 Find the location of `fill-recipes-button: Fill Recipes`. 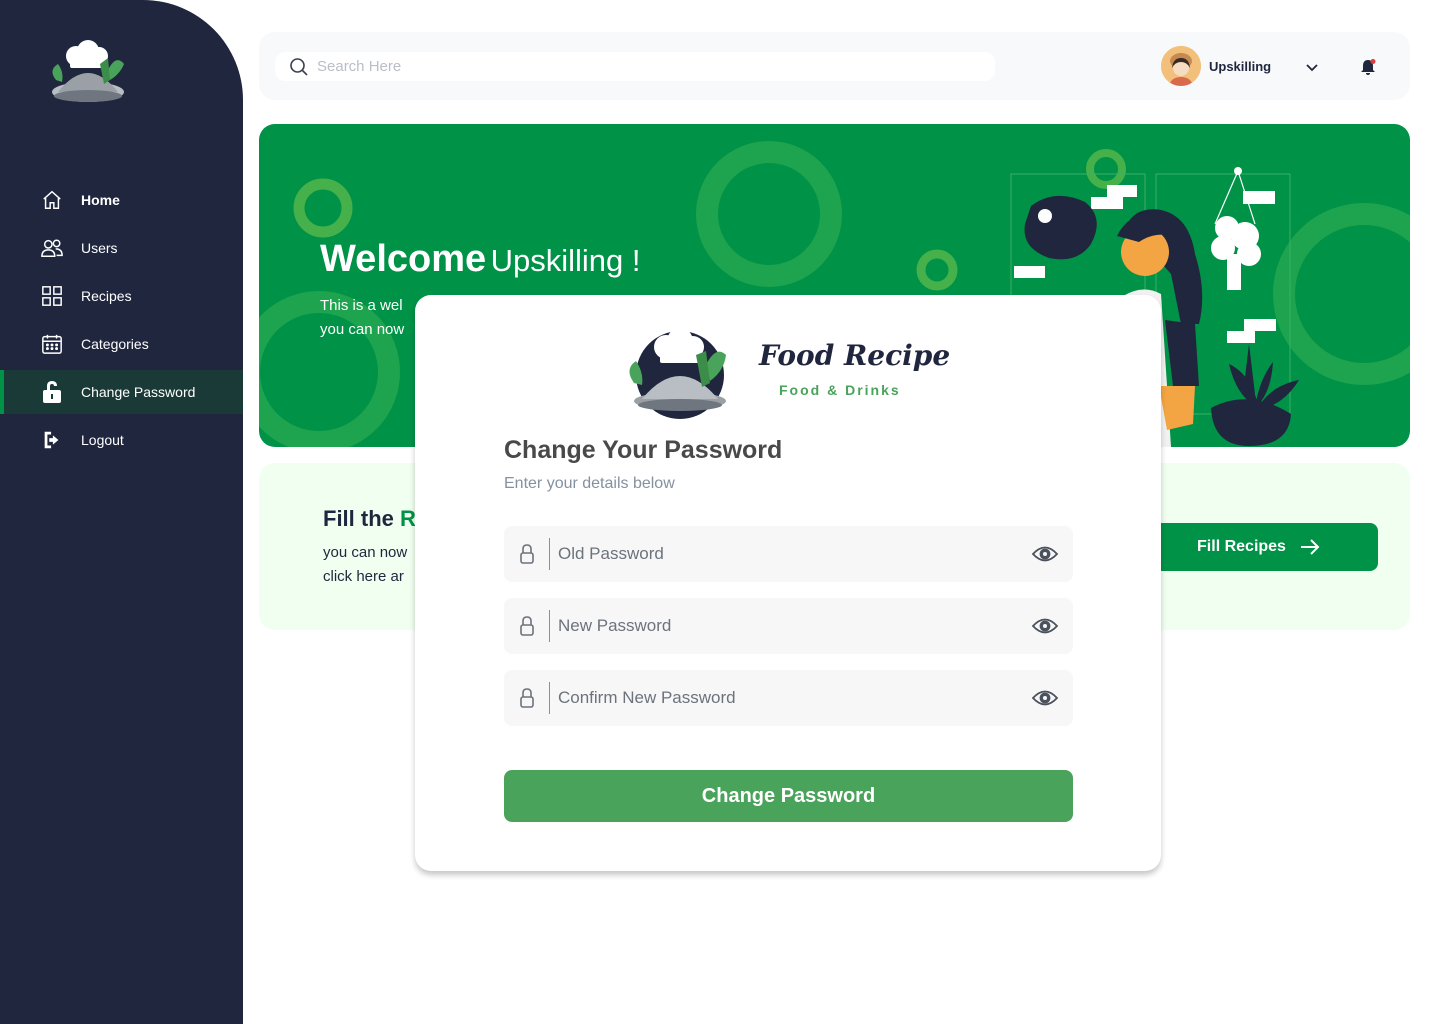

fill-recipes-button: Fill Recipes is located at coordinates (1258, 547).